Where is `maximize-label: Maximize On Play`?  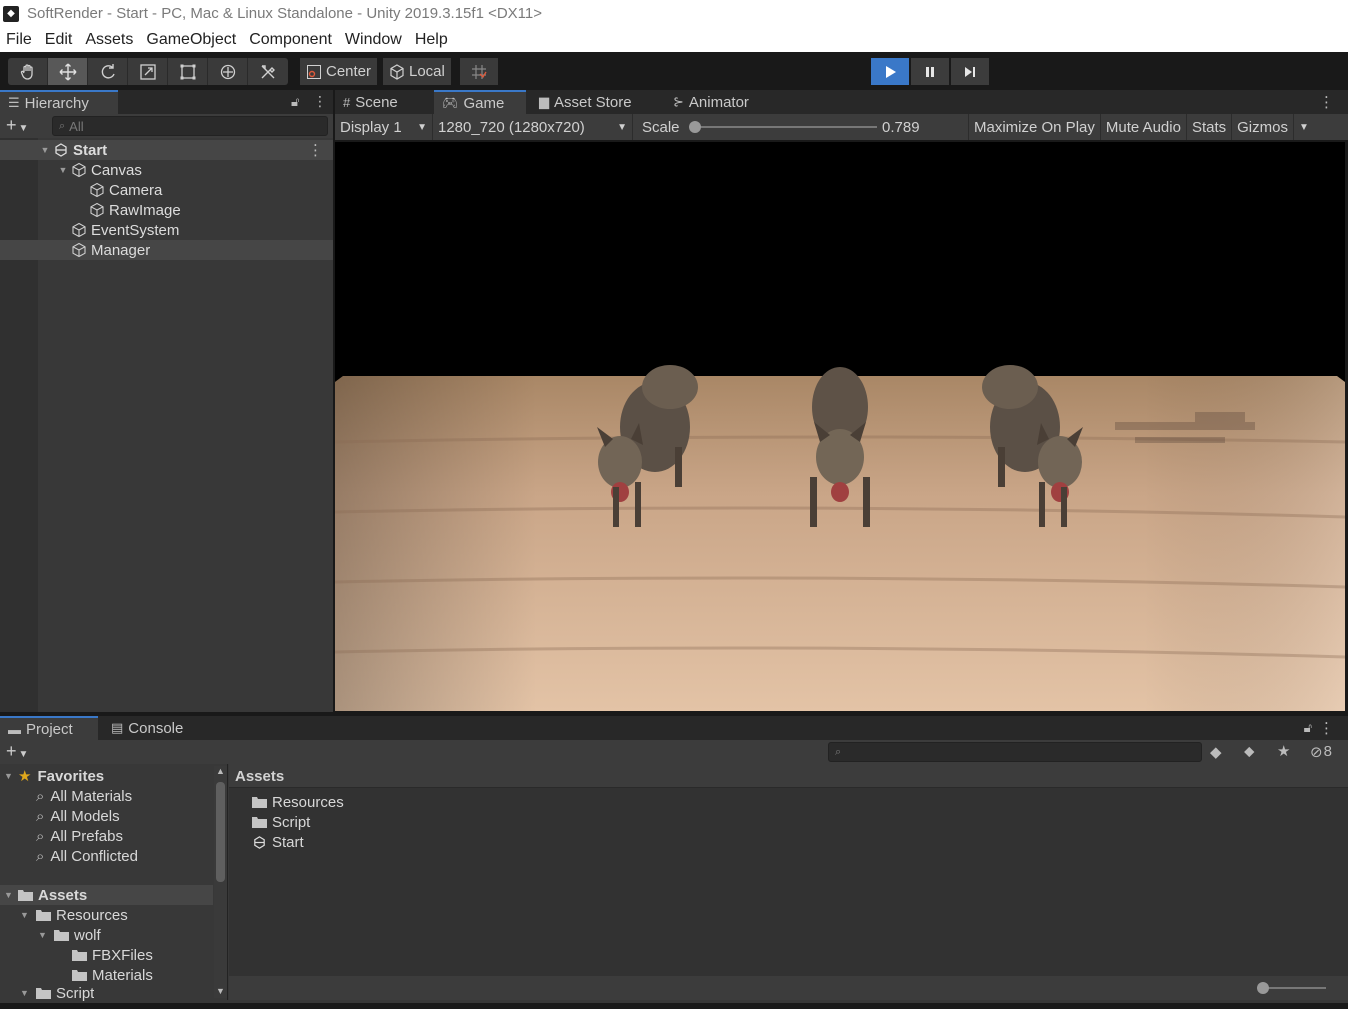
maximize-label: Maximize On Play is located at coordinates (1034, 127).